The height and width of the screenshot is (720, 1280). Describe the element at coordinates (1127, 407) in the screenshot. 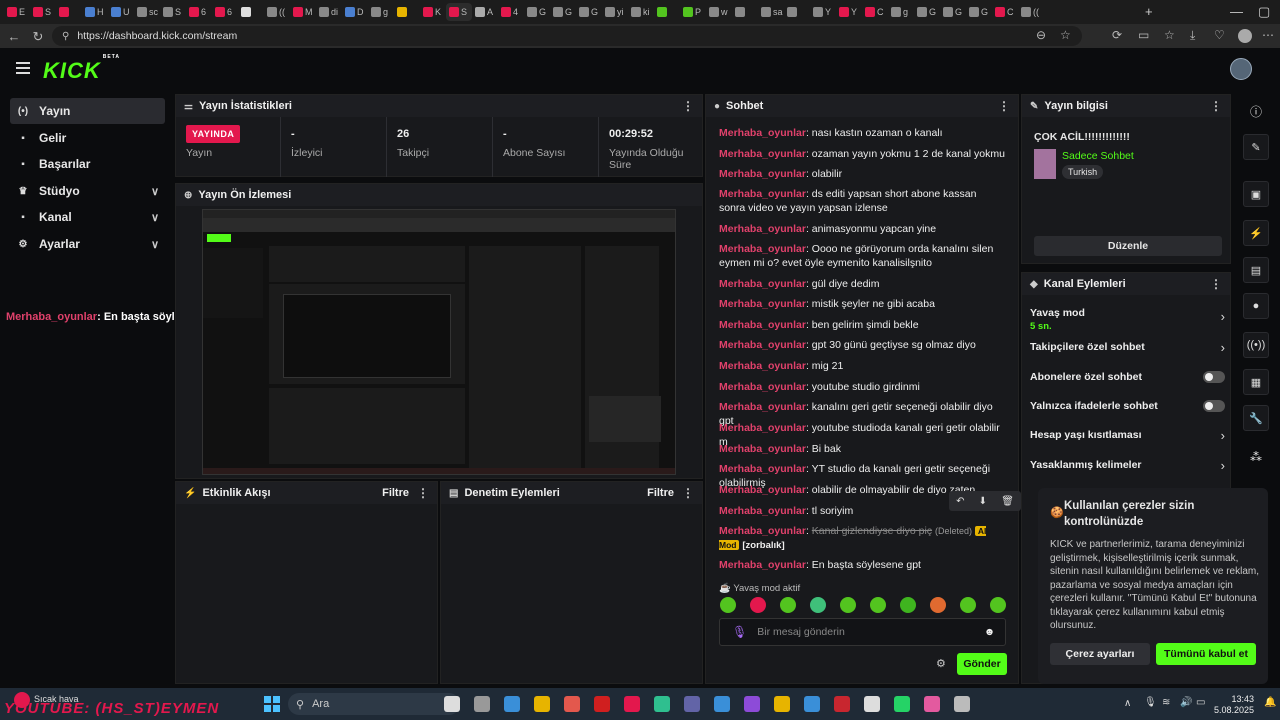

I see `channel-action-row: Yalnızca ifadelerle sohbet` at that location.